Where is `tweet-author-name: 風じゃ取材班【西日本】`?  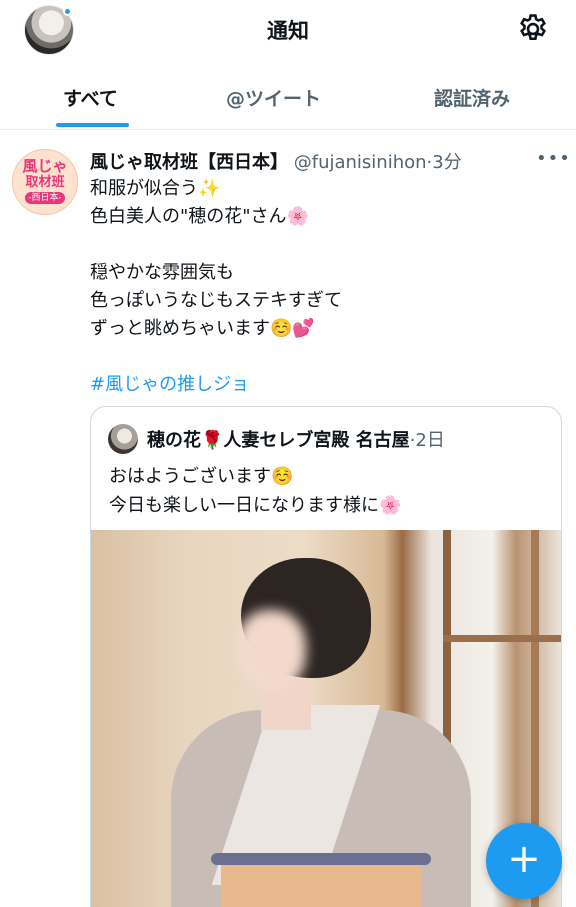 tweet-author-name: 風じゃ取材班【西日本】 is located at coordinates (189, 162).